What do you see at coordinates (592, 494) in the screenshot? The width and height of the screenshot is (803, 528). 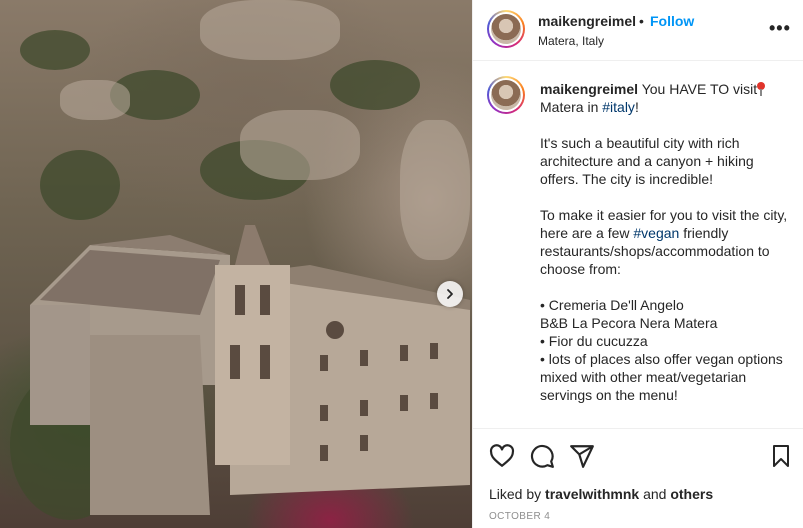 I see `liked-by-user: travelwithmnk` at bounding box center [592, 494].